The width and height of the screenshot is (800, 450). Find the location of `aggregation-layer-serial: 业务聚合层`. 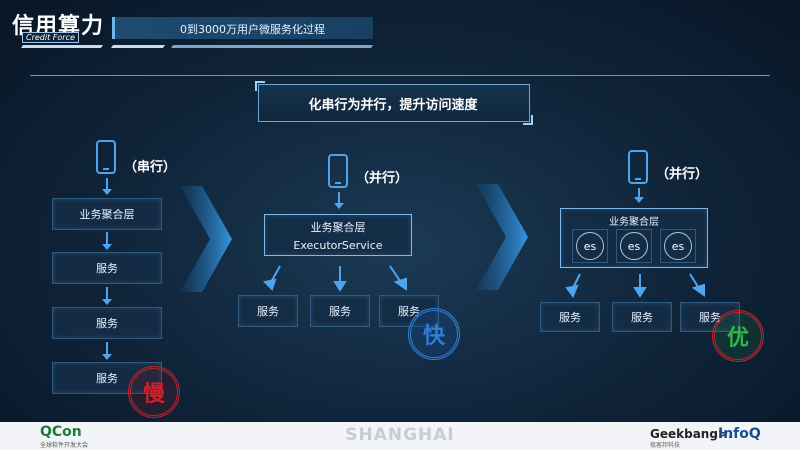

aggregation-layer-serial: 业务聚合层 is located at coordinates (107, 214).